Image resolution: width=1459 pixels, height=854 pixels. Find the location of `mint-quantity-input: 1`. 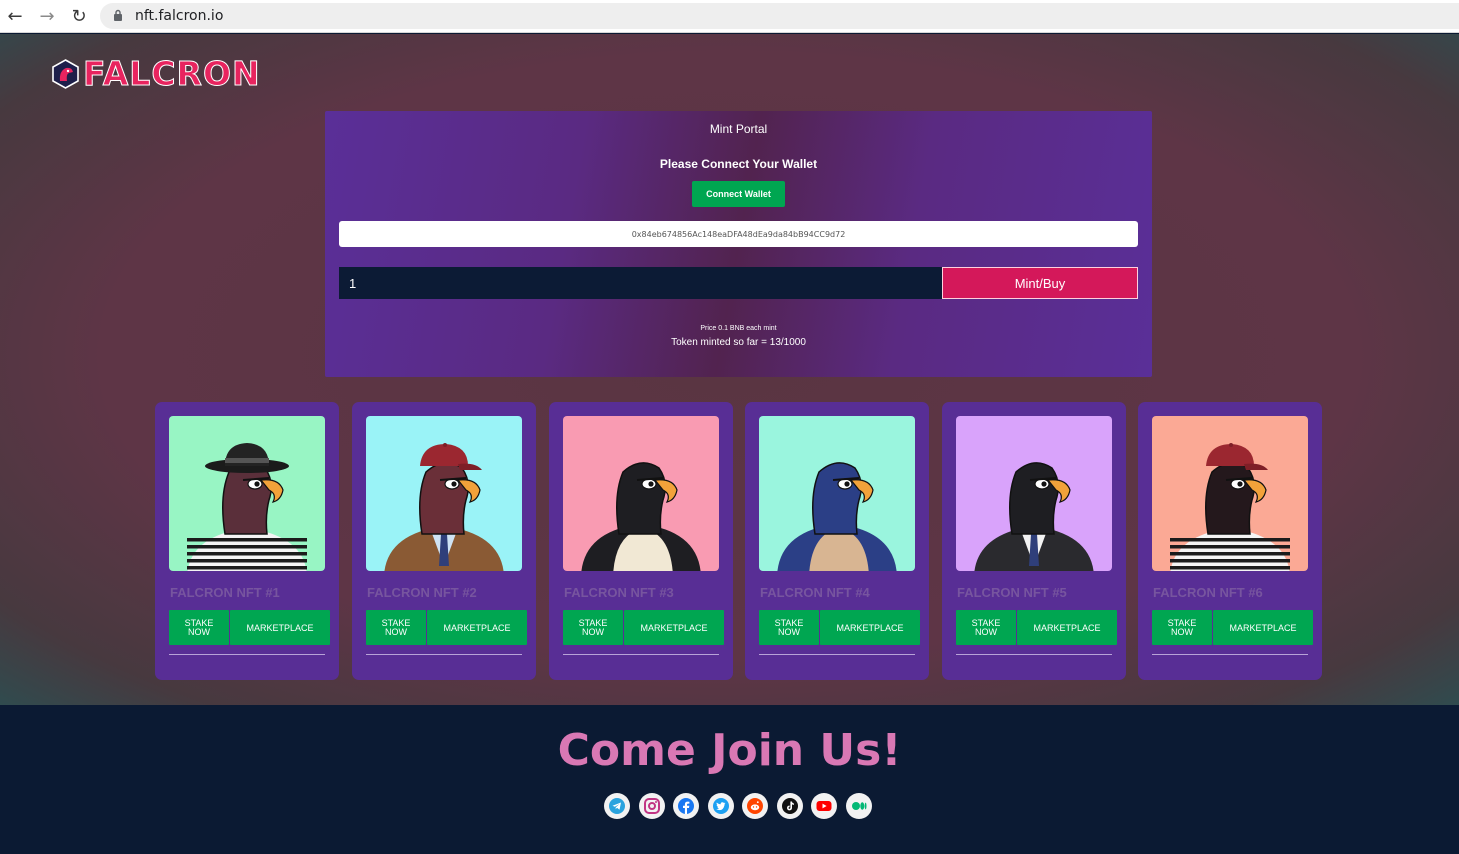

mint-quantity-input: 1 is located at coordinates (640, 283).